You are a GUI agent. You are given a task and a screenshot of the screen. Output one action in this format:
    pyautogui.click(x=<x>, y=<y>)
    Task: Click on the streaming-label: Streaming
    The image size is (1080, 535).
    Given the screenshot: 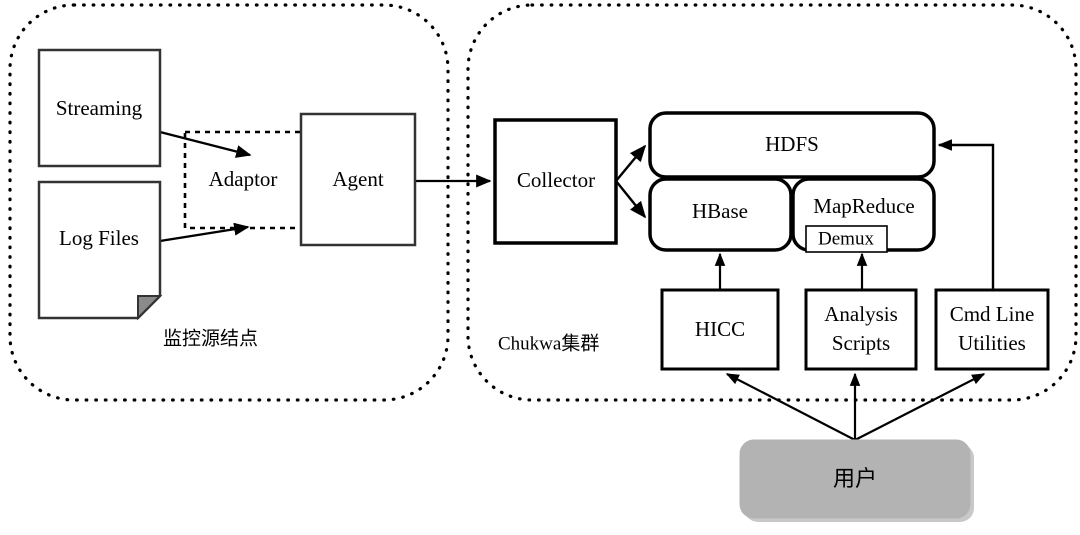 What is the action you would take?
    pyautogui.click(x=99, y=108)
    